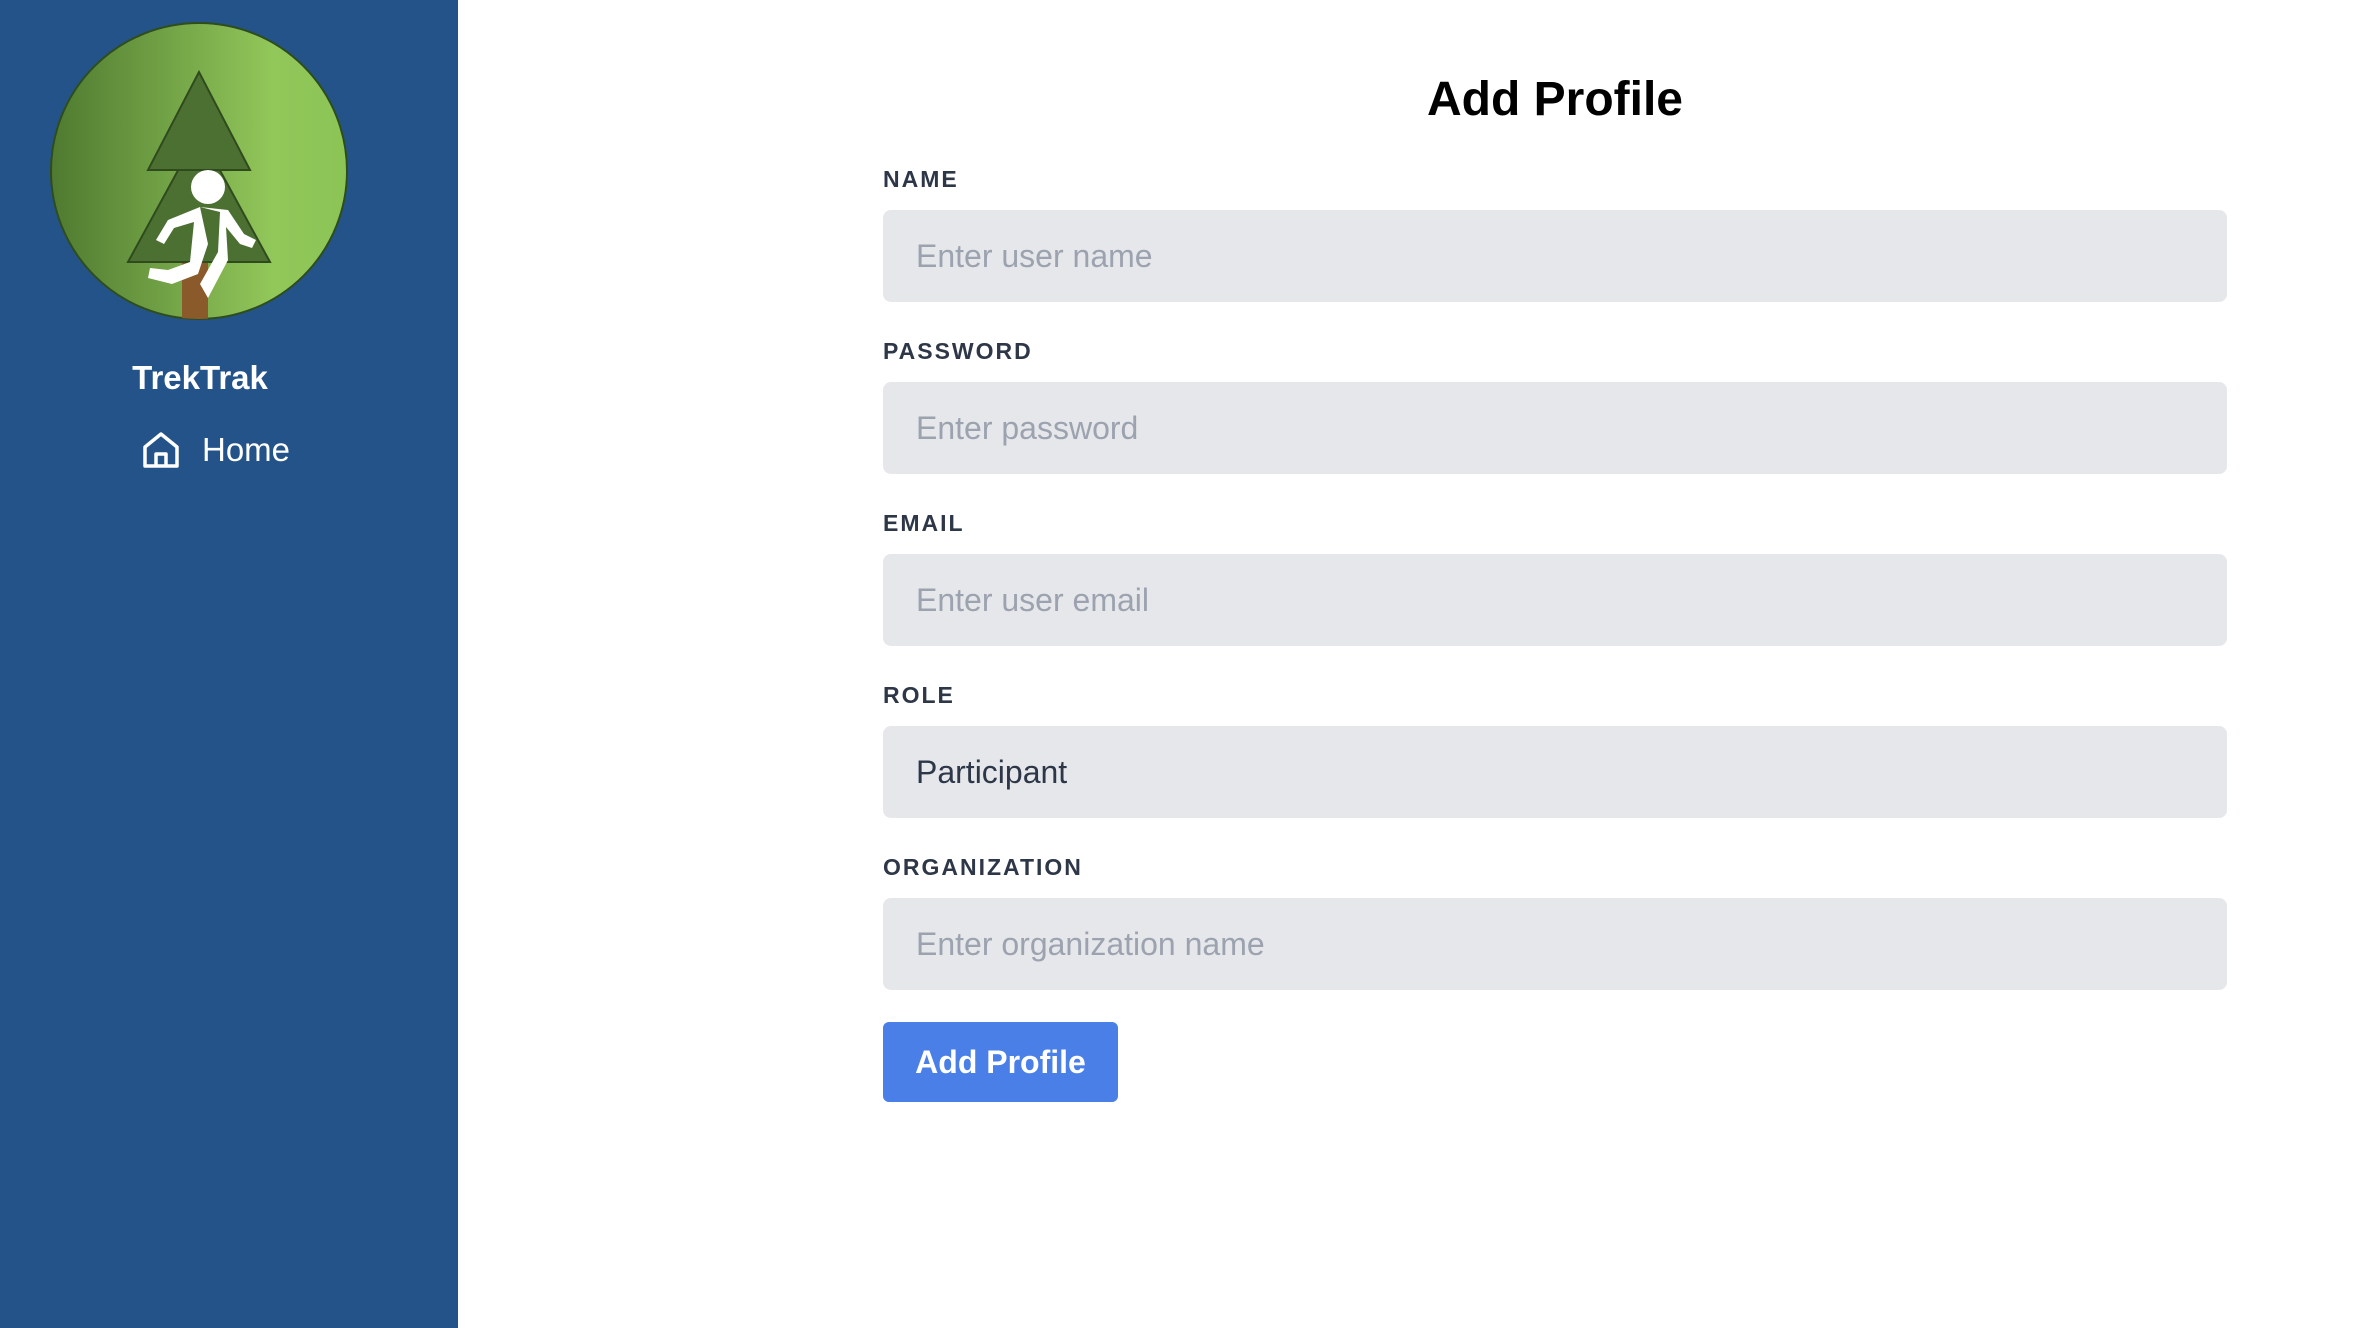  I want to click on page-title: Add Profile, so click(1554, 99).